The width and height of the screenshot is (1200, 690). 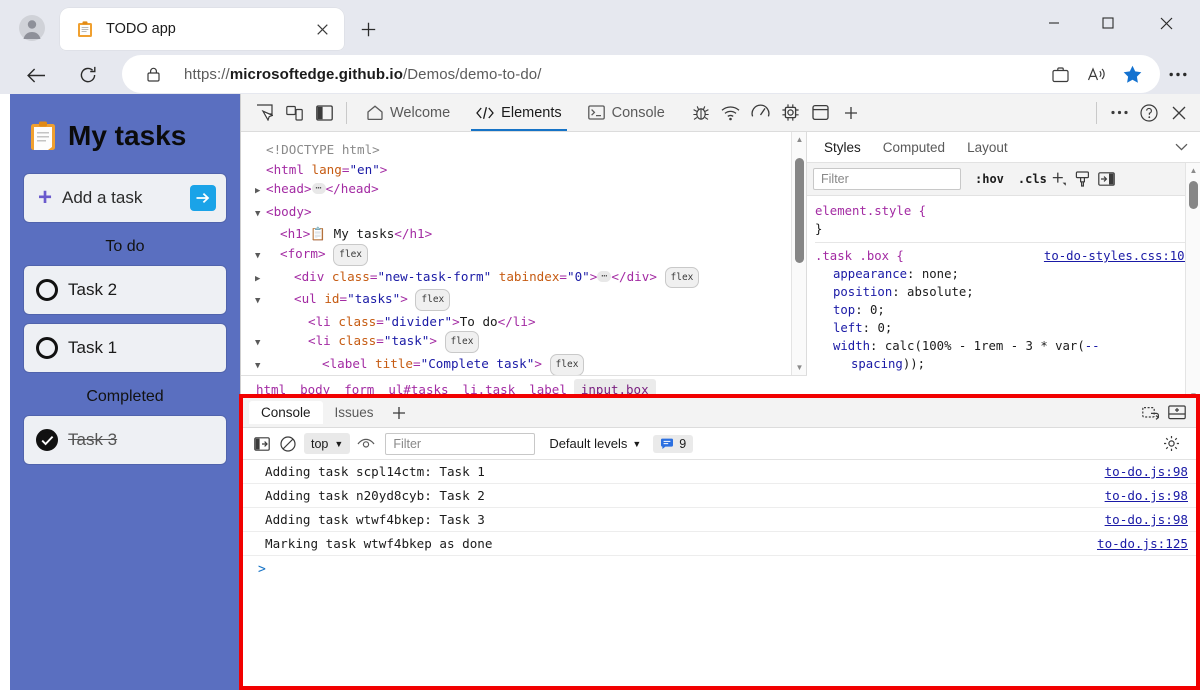 I want to click on dom-node: <h1>📋 My tasks</h1>, so click(x=530, y=234).